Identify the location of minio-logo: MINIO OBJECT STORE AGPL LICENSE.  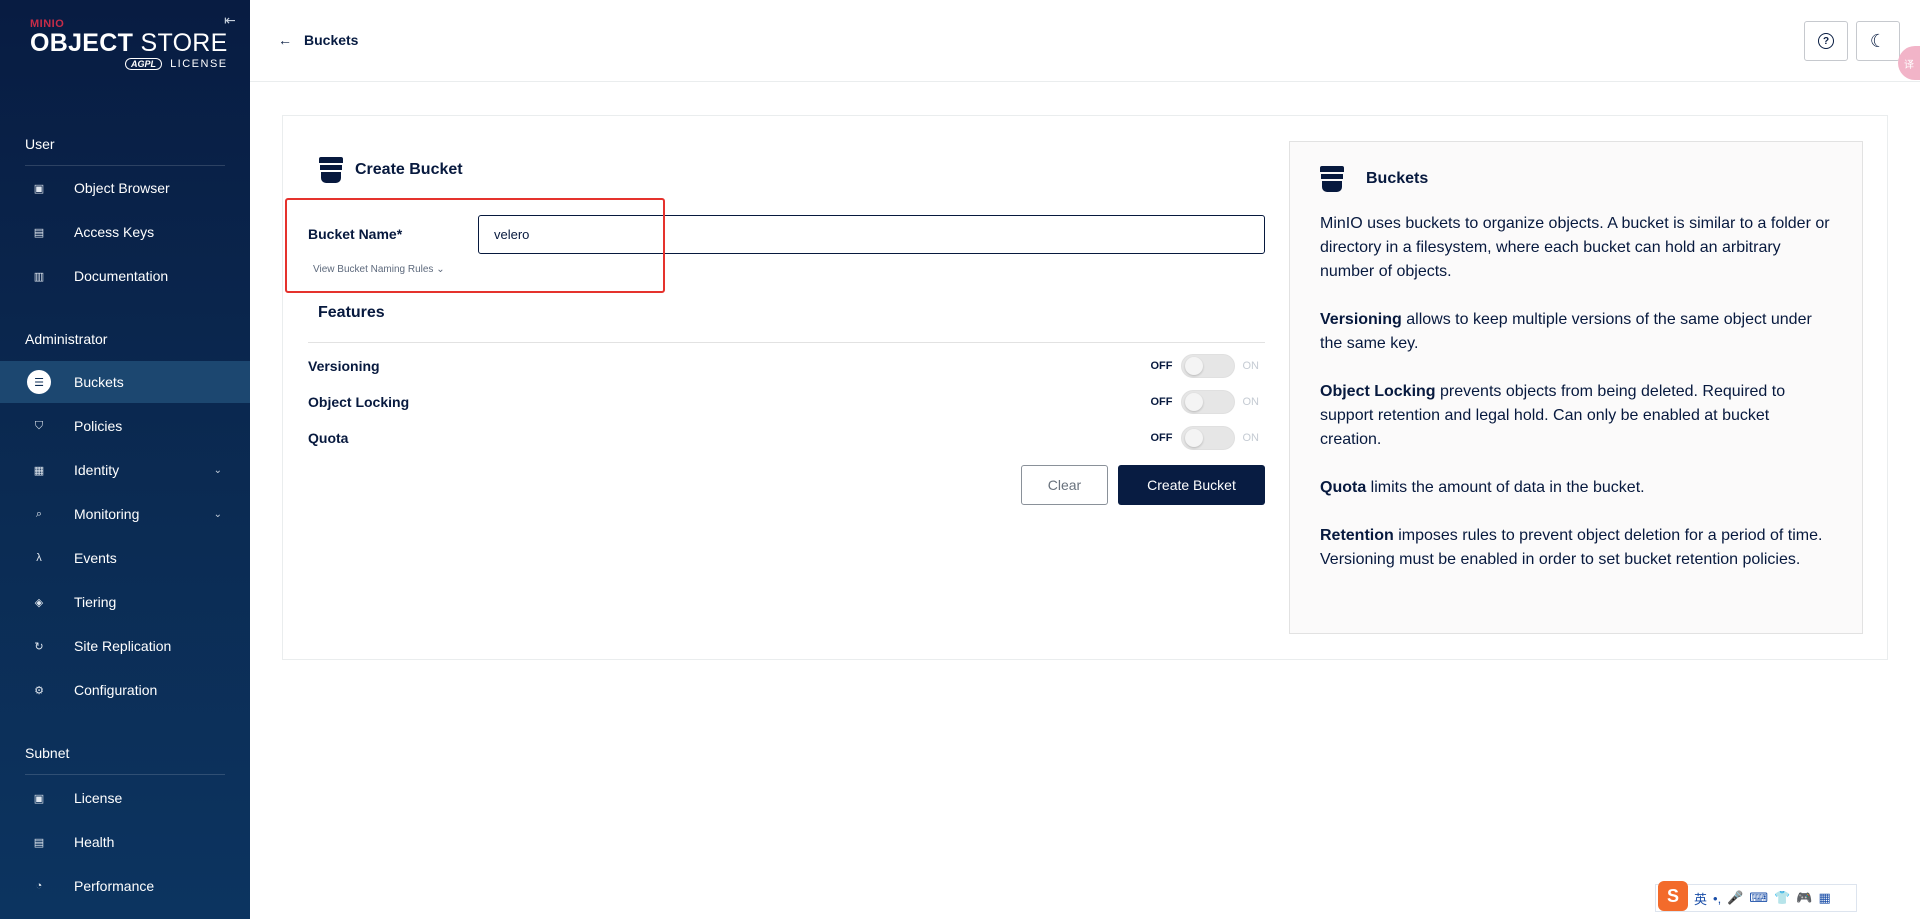
(129, 44).